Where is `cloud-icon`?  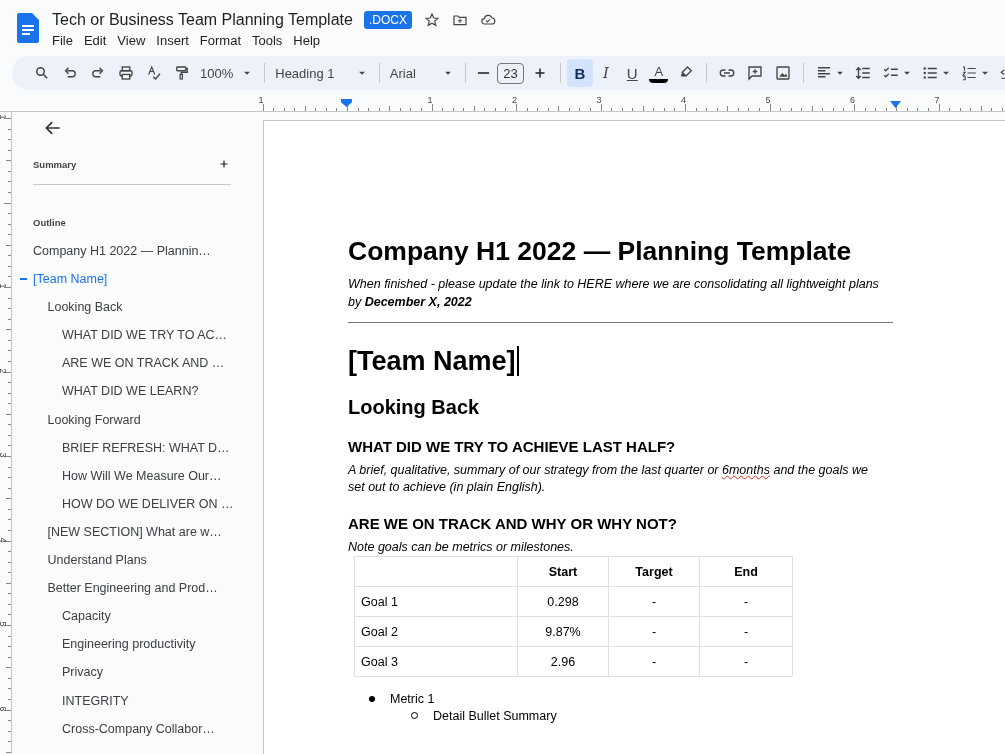 cloud-icon is located at coordinates (487, 20).